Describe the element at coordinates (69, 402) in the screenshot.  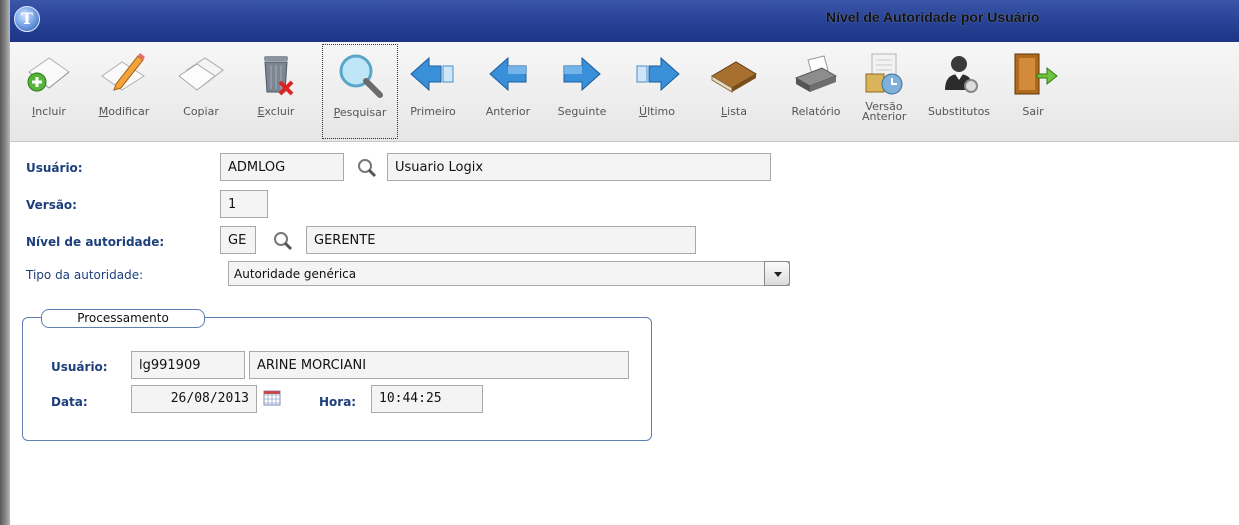
I see `proc-data-label: Data:` at that location.